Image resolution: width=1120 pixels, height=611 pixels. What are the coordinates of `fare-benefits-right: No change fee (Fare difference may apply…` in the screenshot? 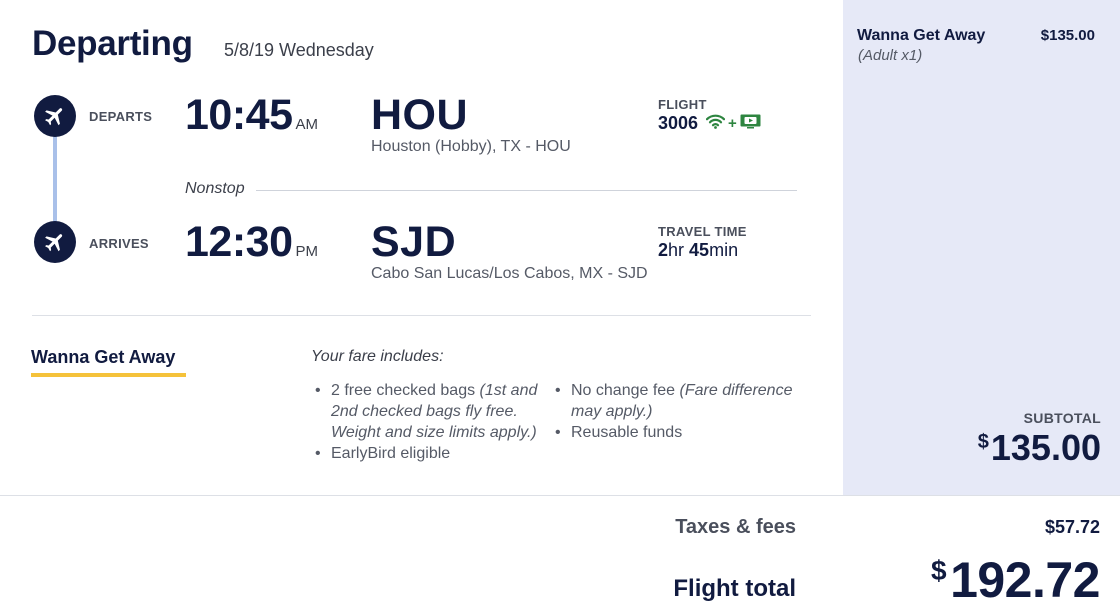 It's located at (676, 411).